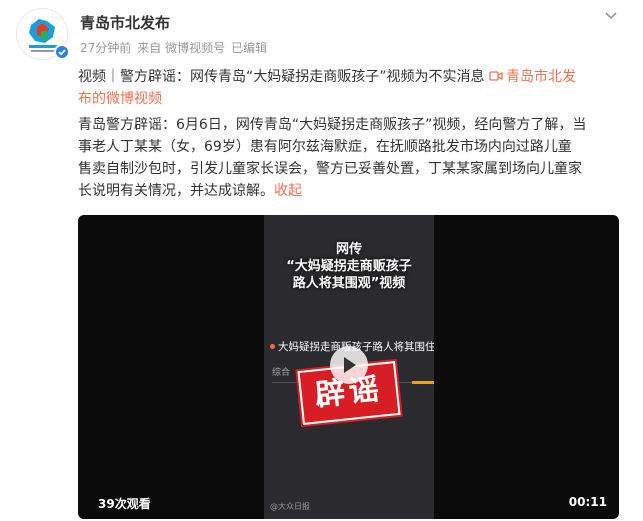 This screenshot has height=521, width=643. Describe the element at coordinates (348, 249) in the screenshot. I see `frame-title-line: 网传` at that location.